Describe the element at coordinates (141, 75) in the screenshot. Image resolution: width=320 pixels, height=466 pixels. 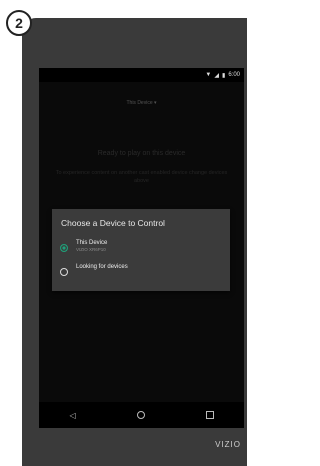
I see `status-bar: ▼ ◢ ▮ 6:00` at that location.